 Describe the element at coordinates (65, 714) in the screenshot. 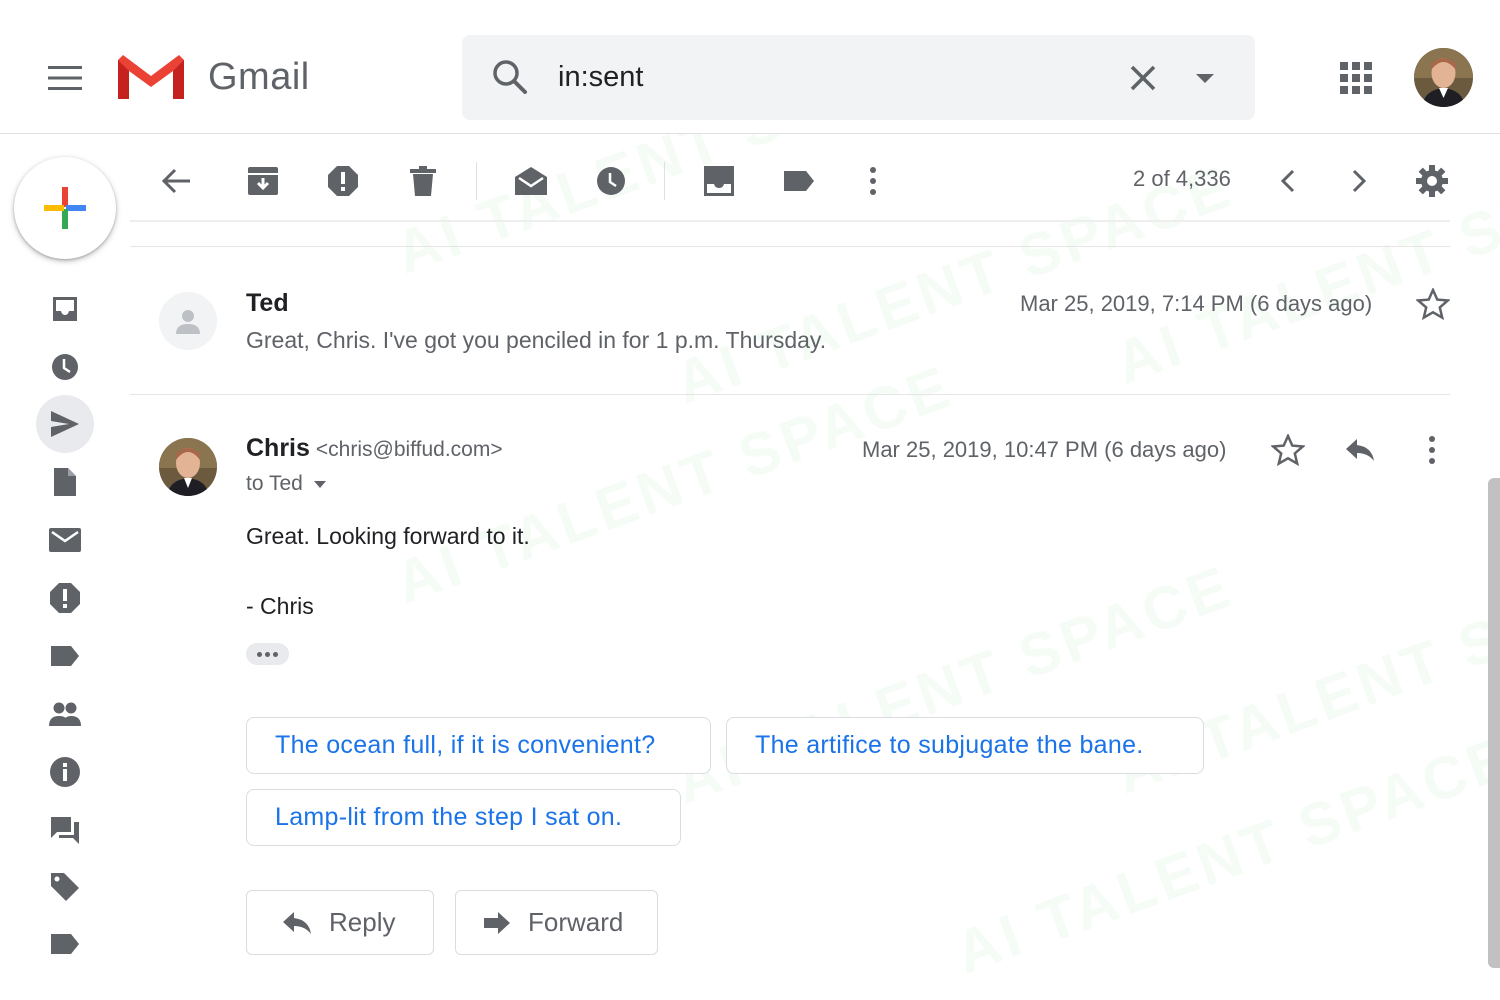

I see `nav-social` at that location.